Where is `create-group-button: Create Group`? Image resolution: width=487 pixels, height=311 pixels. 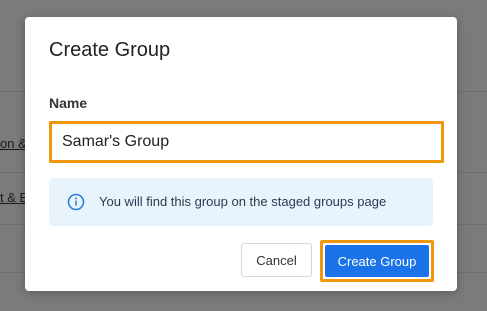 create-group-button: Create Group is located at coordinates (377, 261).